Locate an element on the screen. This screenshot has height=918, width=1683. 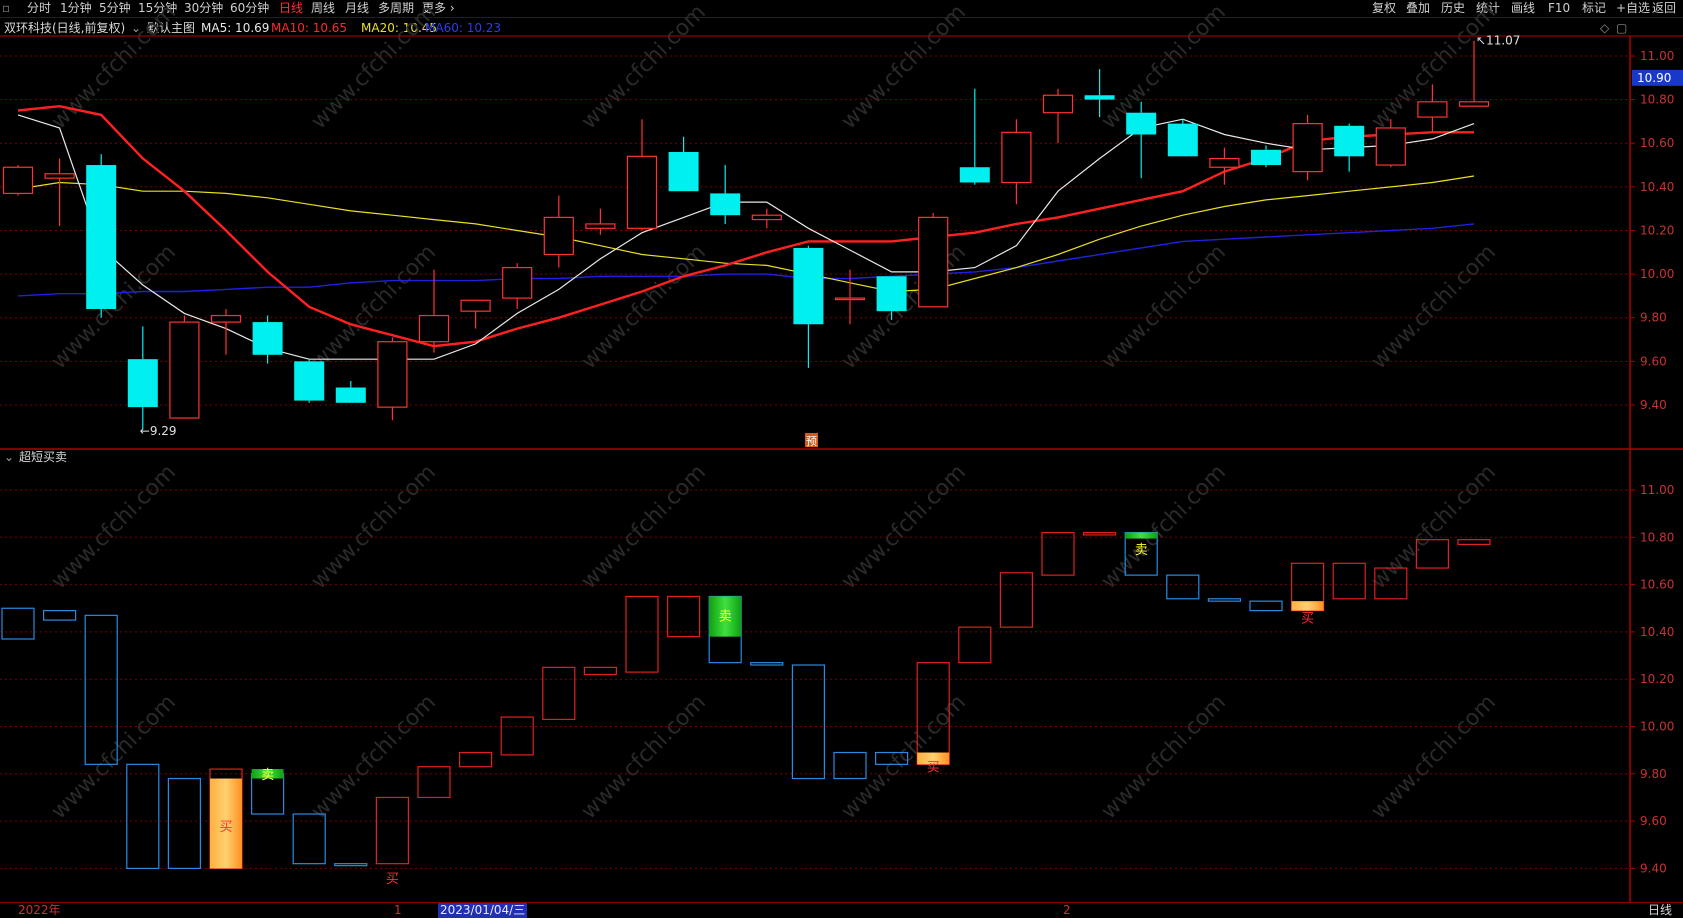
ma5-value: MA5: 10.69 is located at coordinates (235, 28).